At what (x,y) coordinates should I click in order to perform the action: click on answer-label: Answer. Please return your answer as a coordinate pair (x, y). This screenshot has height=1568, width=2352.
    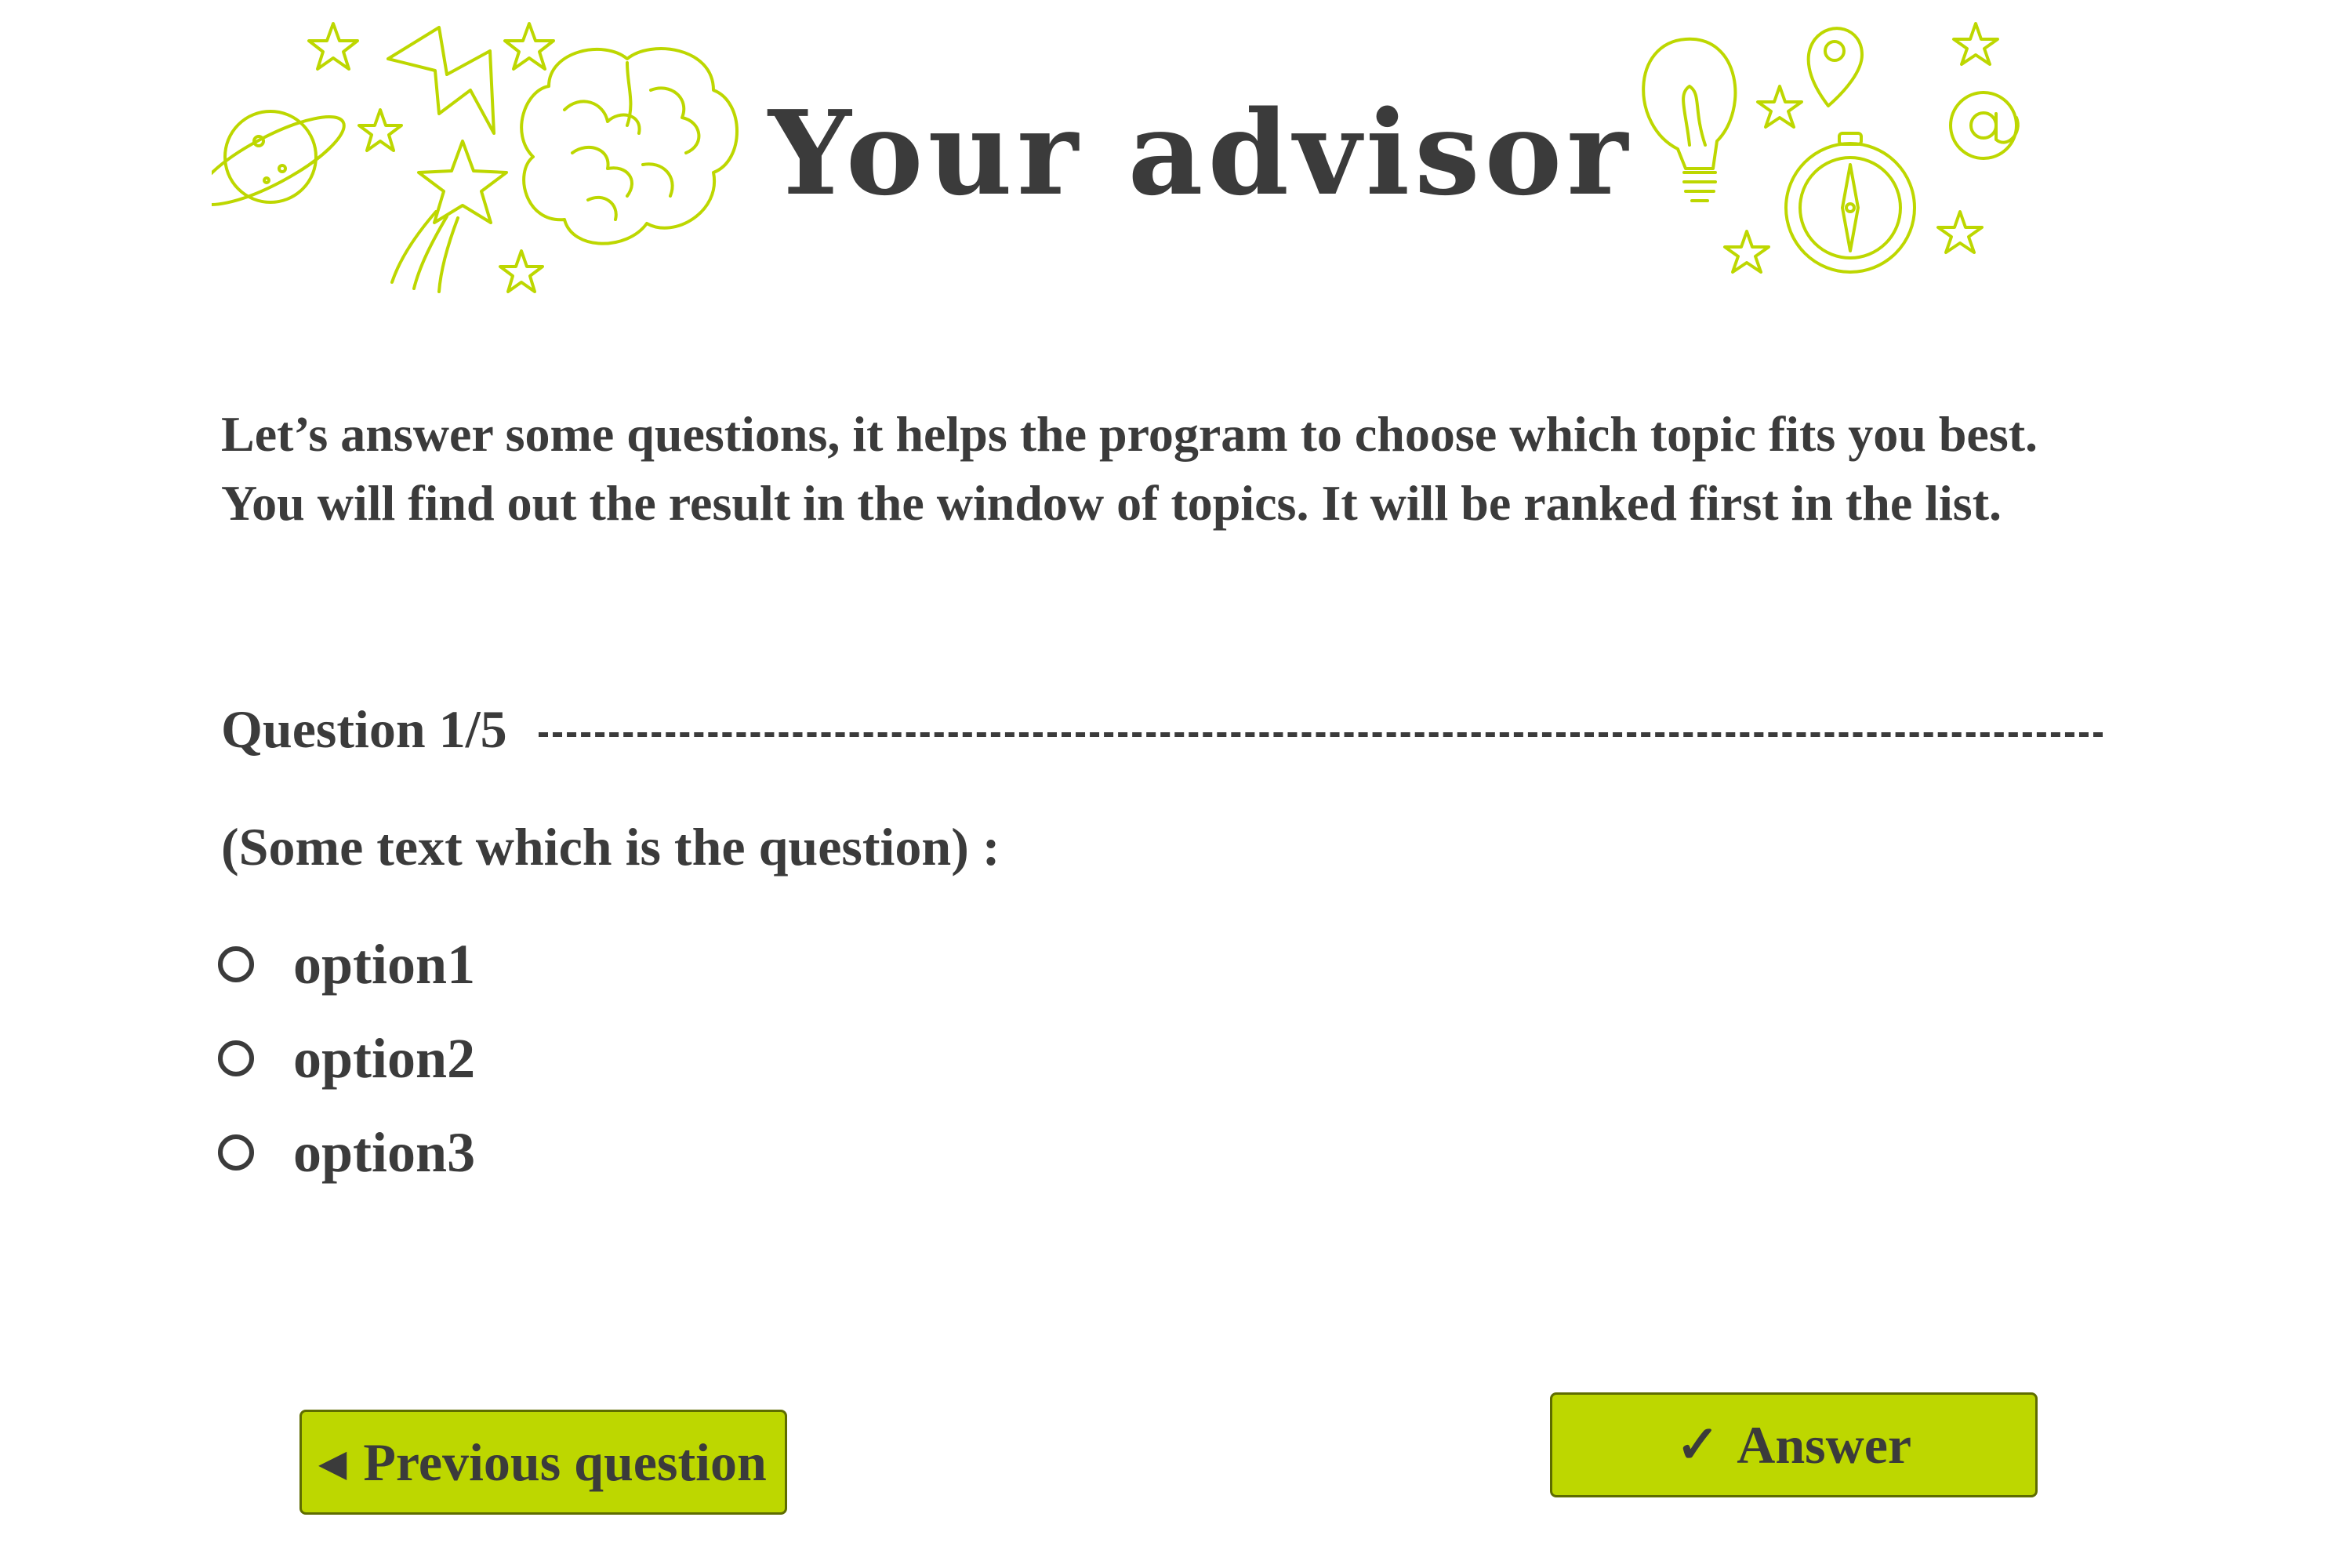
    Looking at the image, I should click on (1824, 1444).